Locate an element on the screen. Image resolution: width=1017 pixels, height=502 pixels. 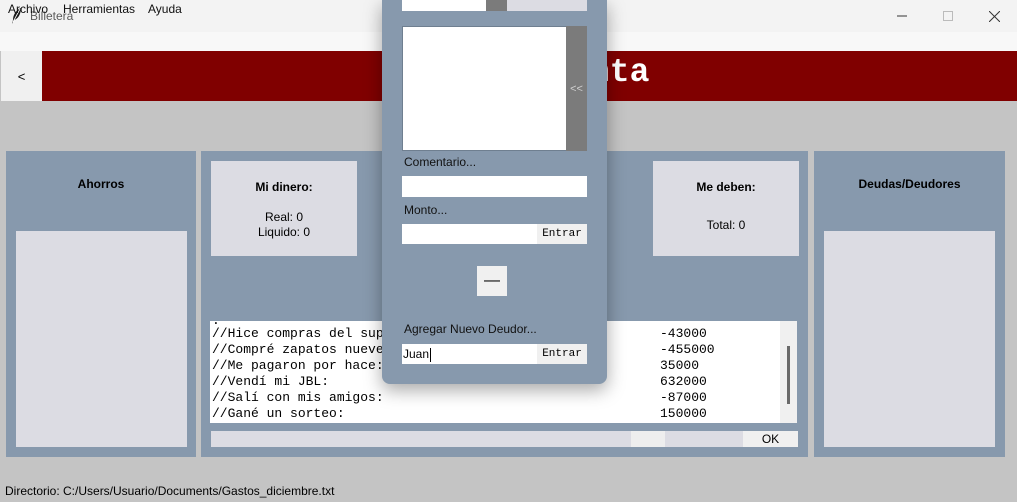
text-caret is located at coordinates (431, 354).